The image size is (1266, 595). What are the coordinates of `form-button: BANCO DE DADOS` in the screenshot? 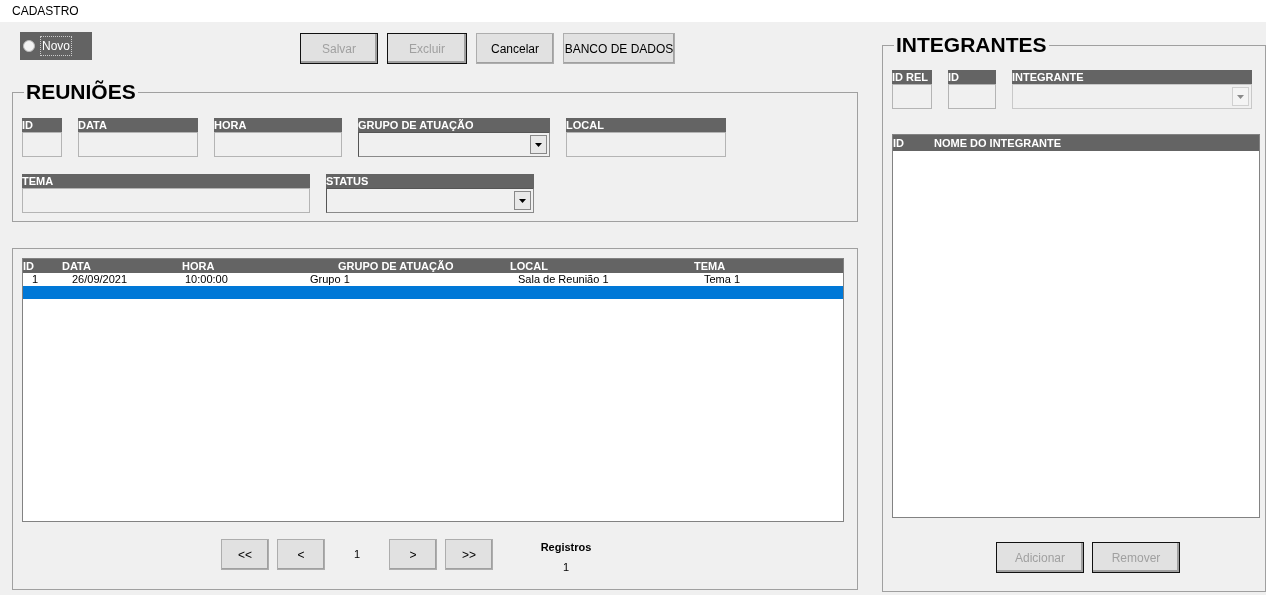 It's located at (619, 48).